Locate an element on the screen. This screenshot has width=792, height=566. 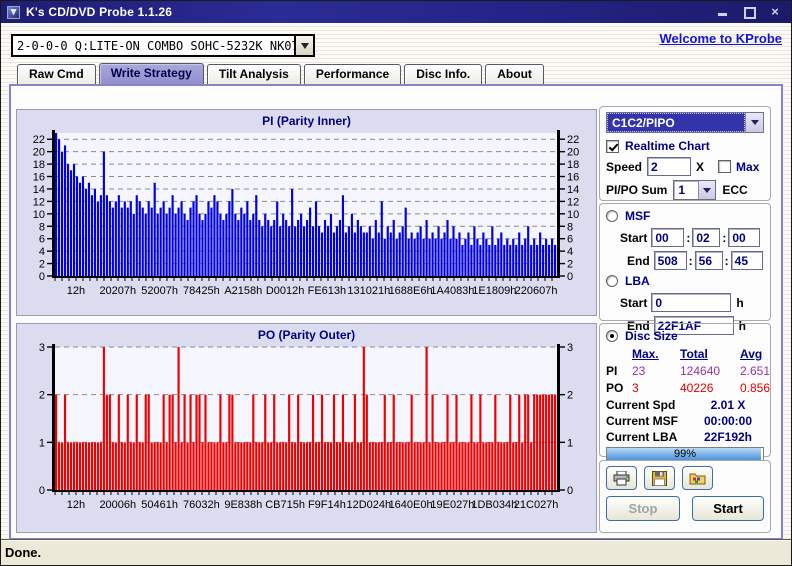
svg-text: F9F14h is located at coordinates (327, 505).